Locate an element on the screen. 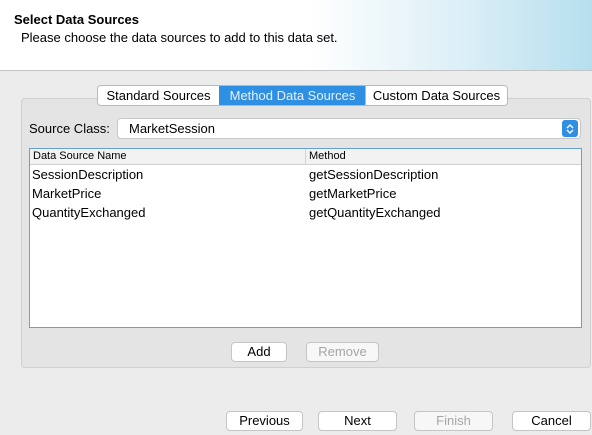 Image resolution: width=592 pixels, height=435 pixels. table-row: QuantityExchanged getQuantityExchanged is located at coordinates (305, 212).